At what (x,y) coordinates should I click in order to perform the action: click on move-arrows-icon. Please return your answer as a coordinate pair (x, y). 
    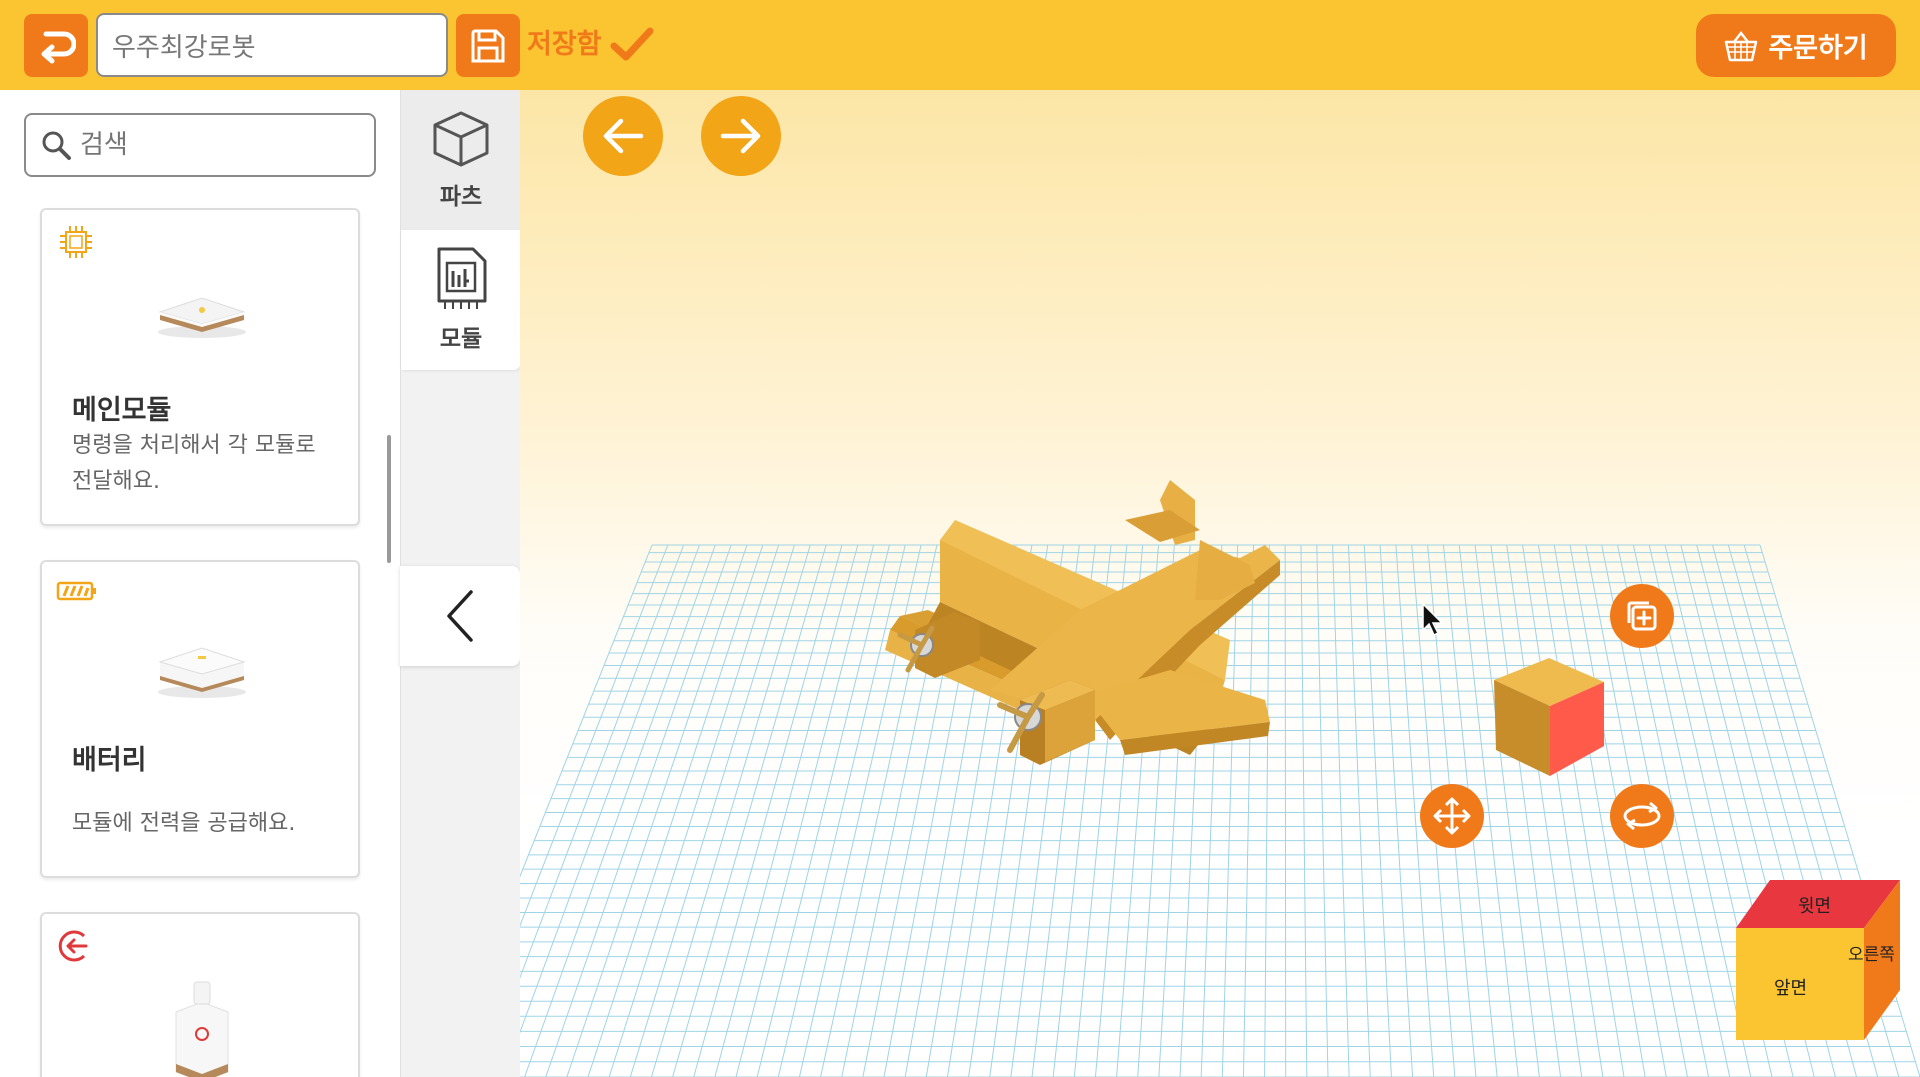
    Looking at the image, I should click on (1452, 816).